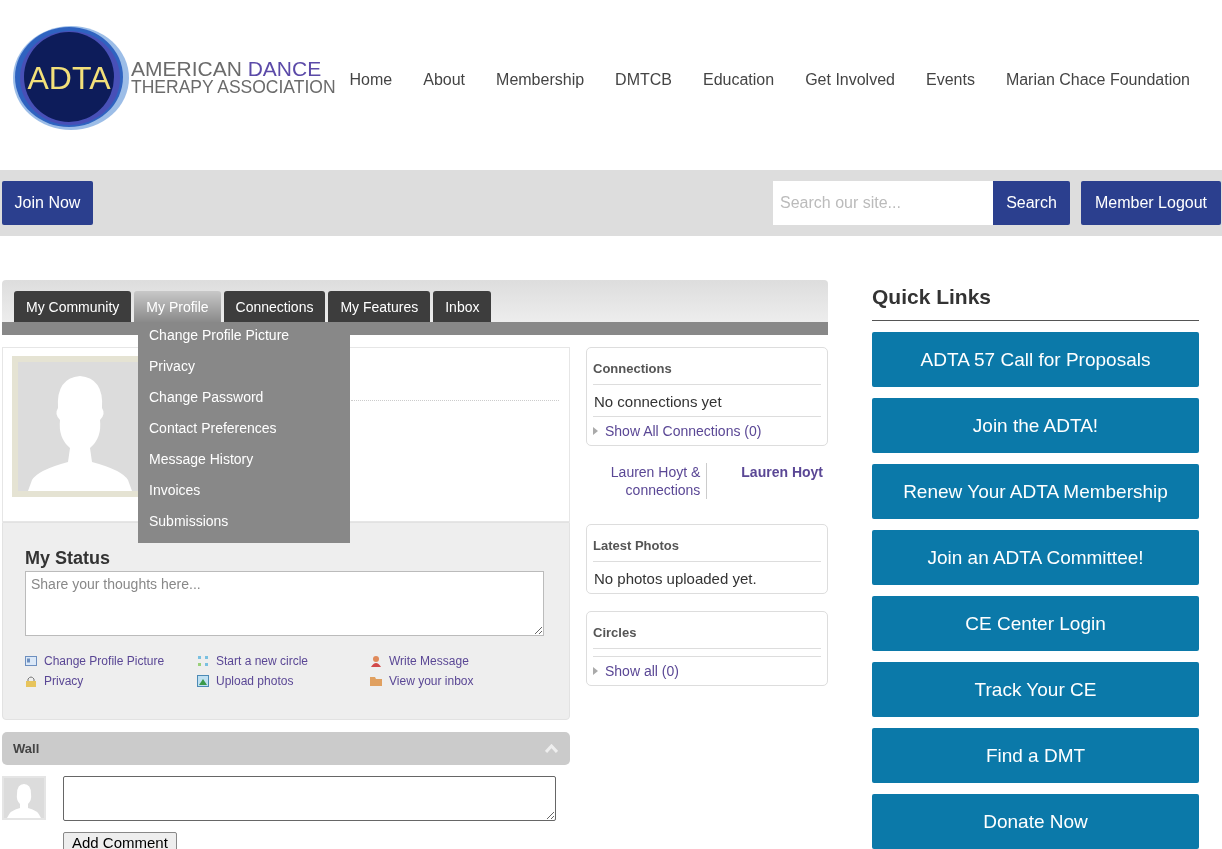  I want to click on action-link: View your inbox, so click(431, 681).